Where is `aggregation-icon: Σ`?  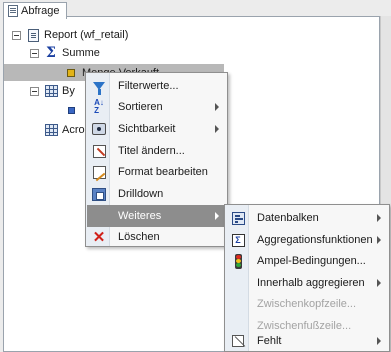
aggregation-icon: Σ is located at coordinates (238, 240).